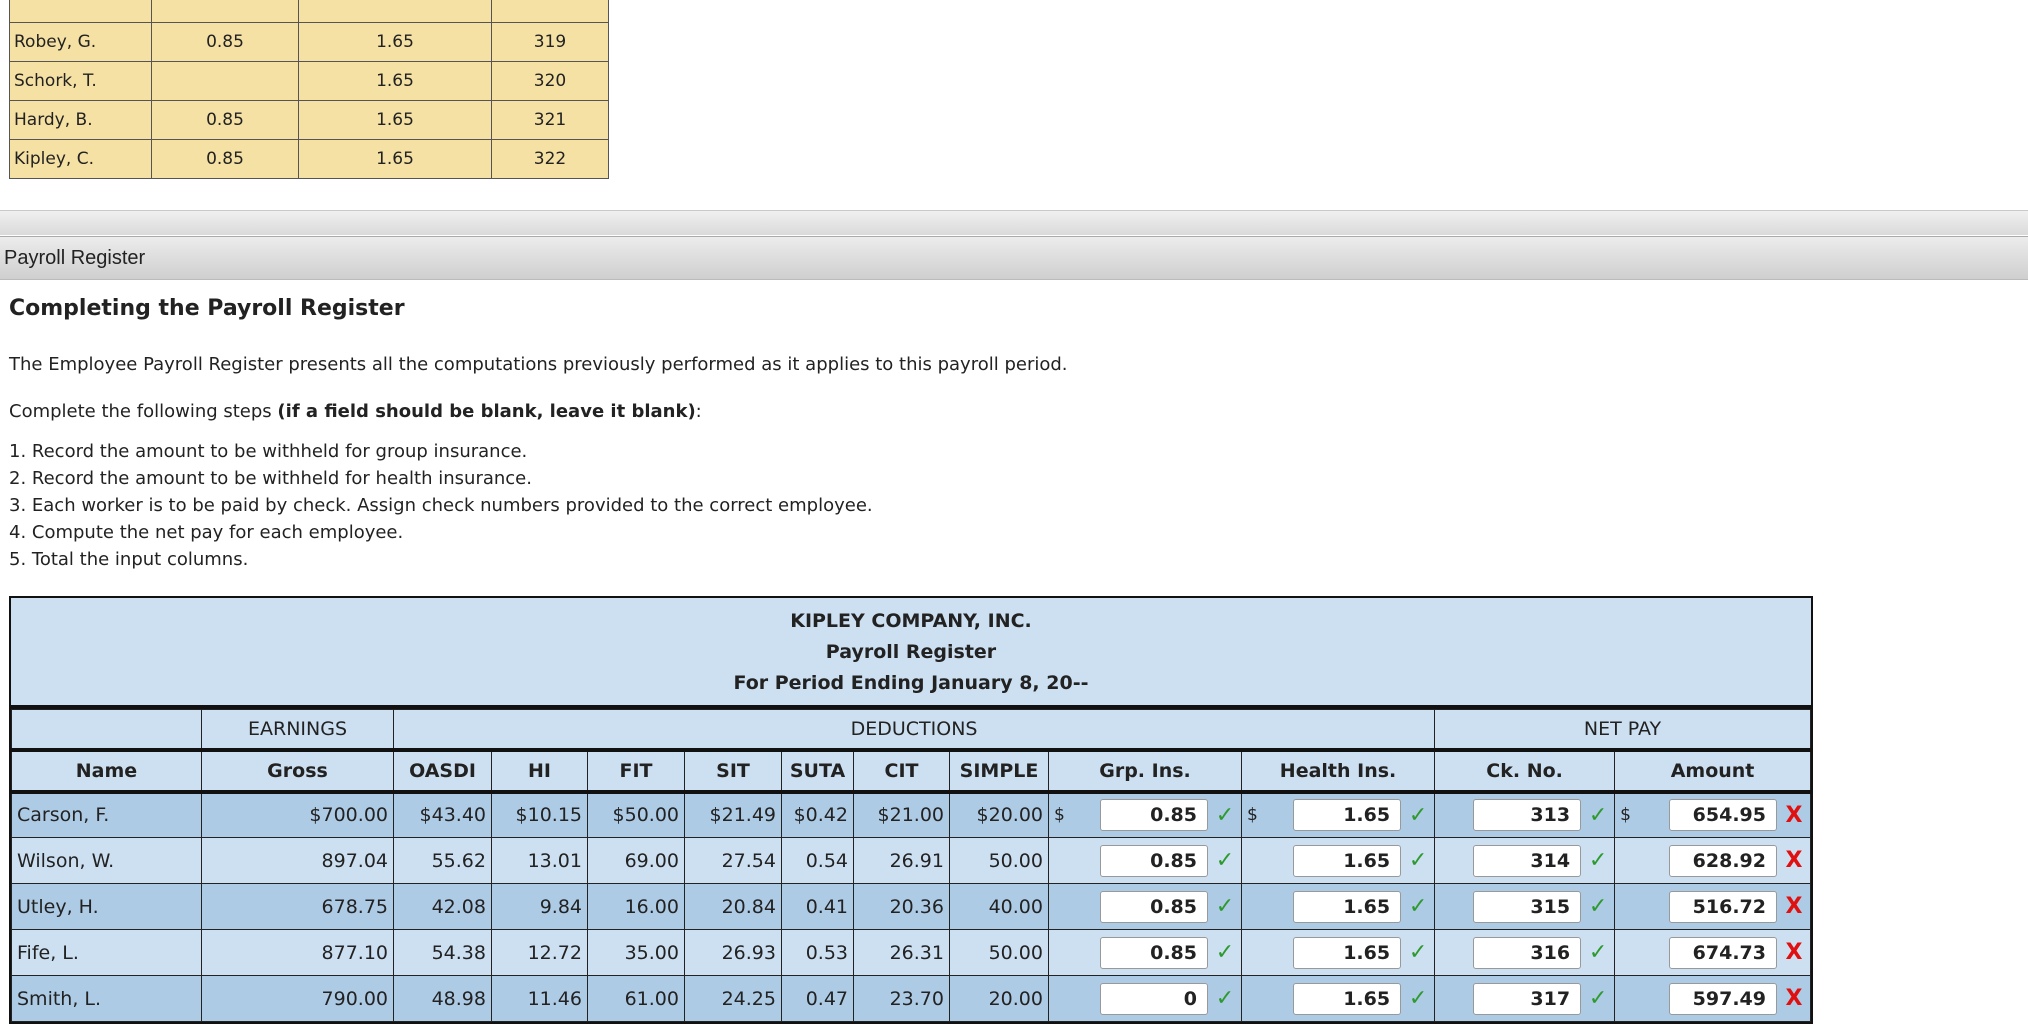  I want to click on oasdi-value: 48.98, so click(442, 998).